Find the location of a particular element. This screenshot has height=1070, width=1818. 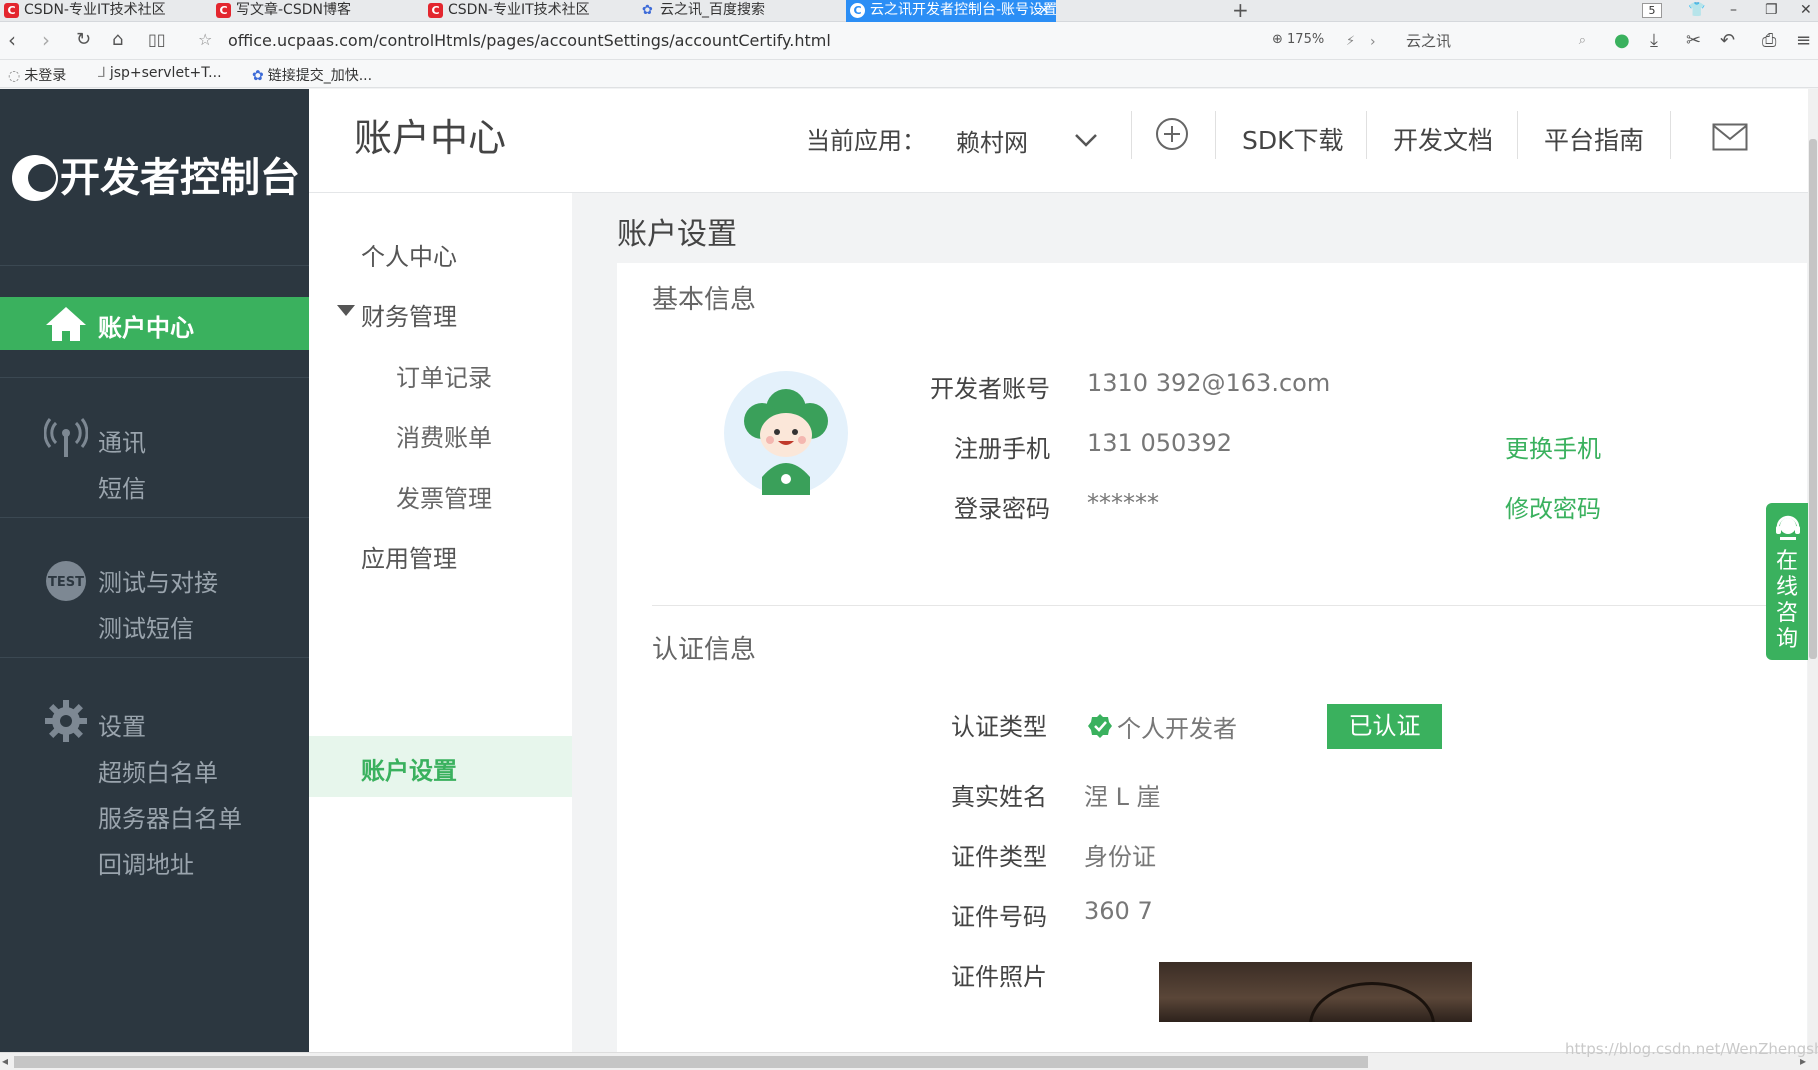

horizontal-scrollbar: ◂ ▸ is located at coordinates (909, 1061).